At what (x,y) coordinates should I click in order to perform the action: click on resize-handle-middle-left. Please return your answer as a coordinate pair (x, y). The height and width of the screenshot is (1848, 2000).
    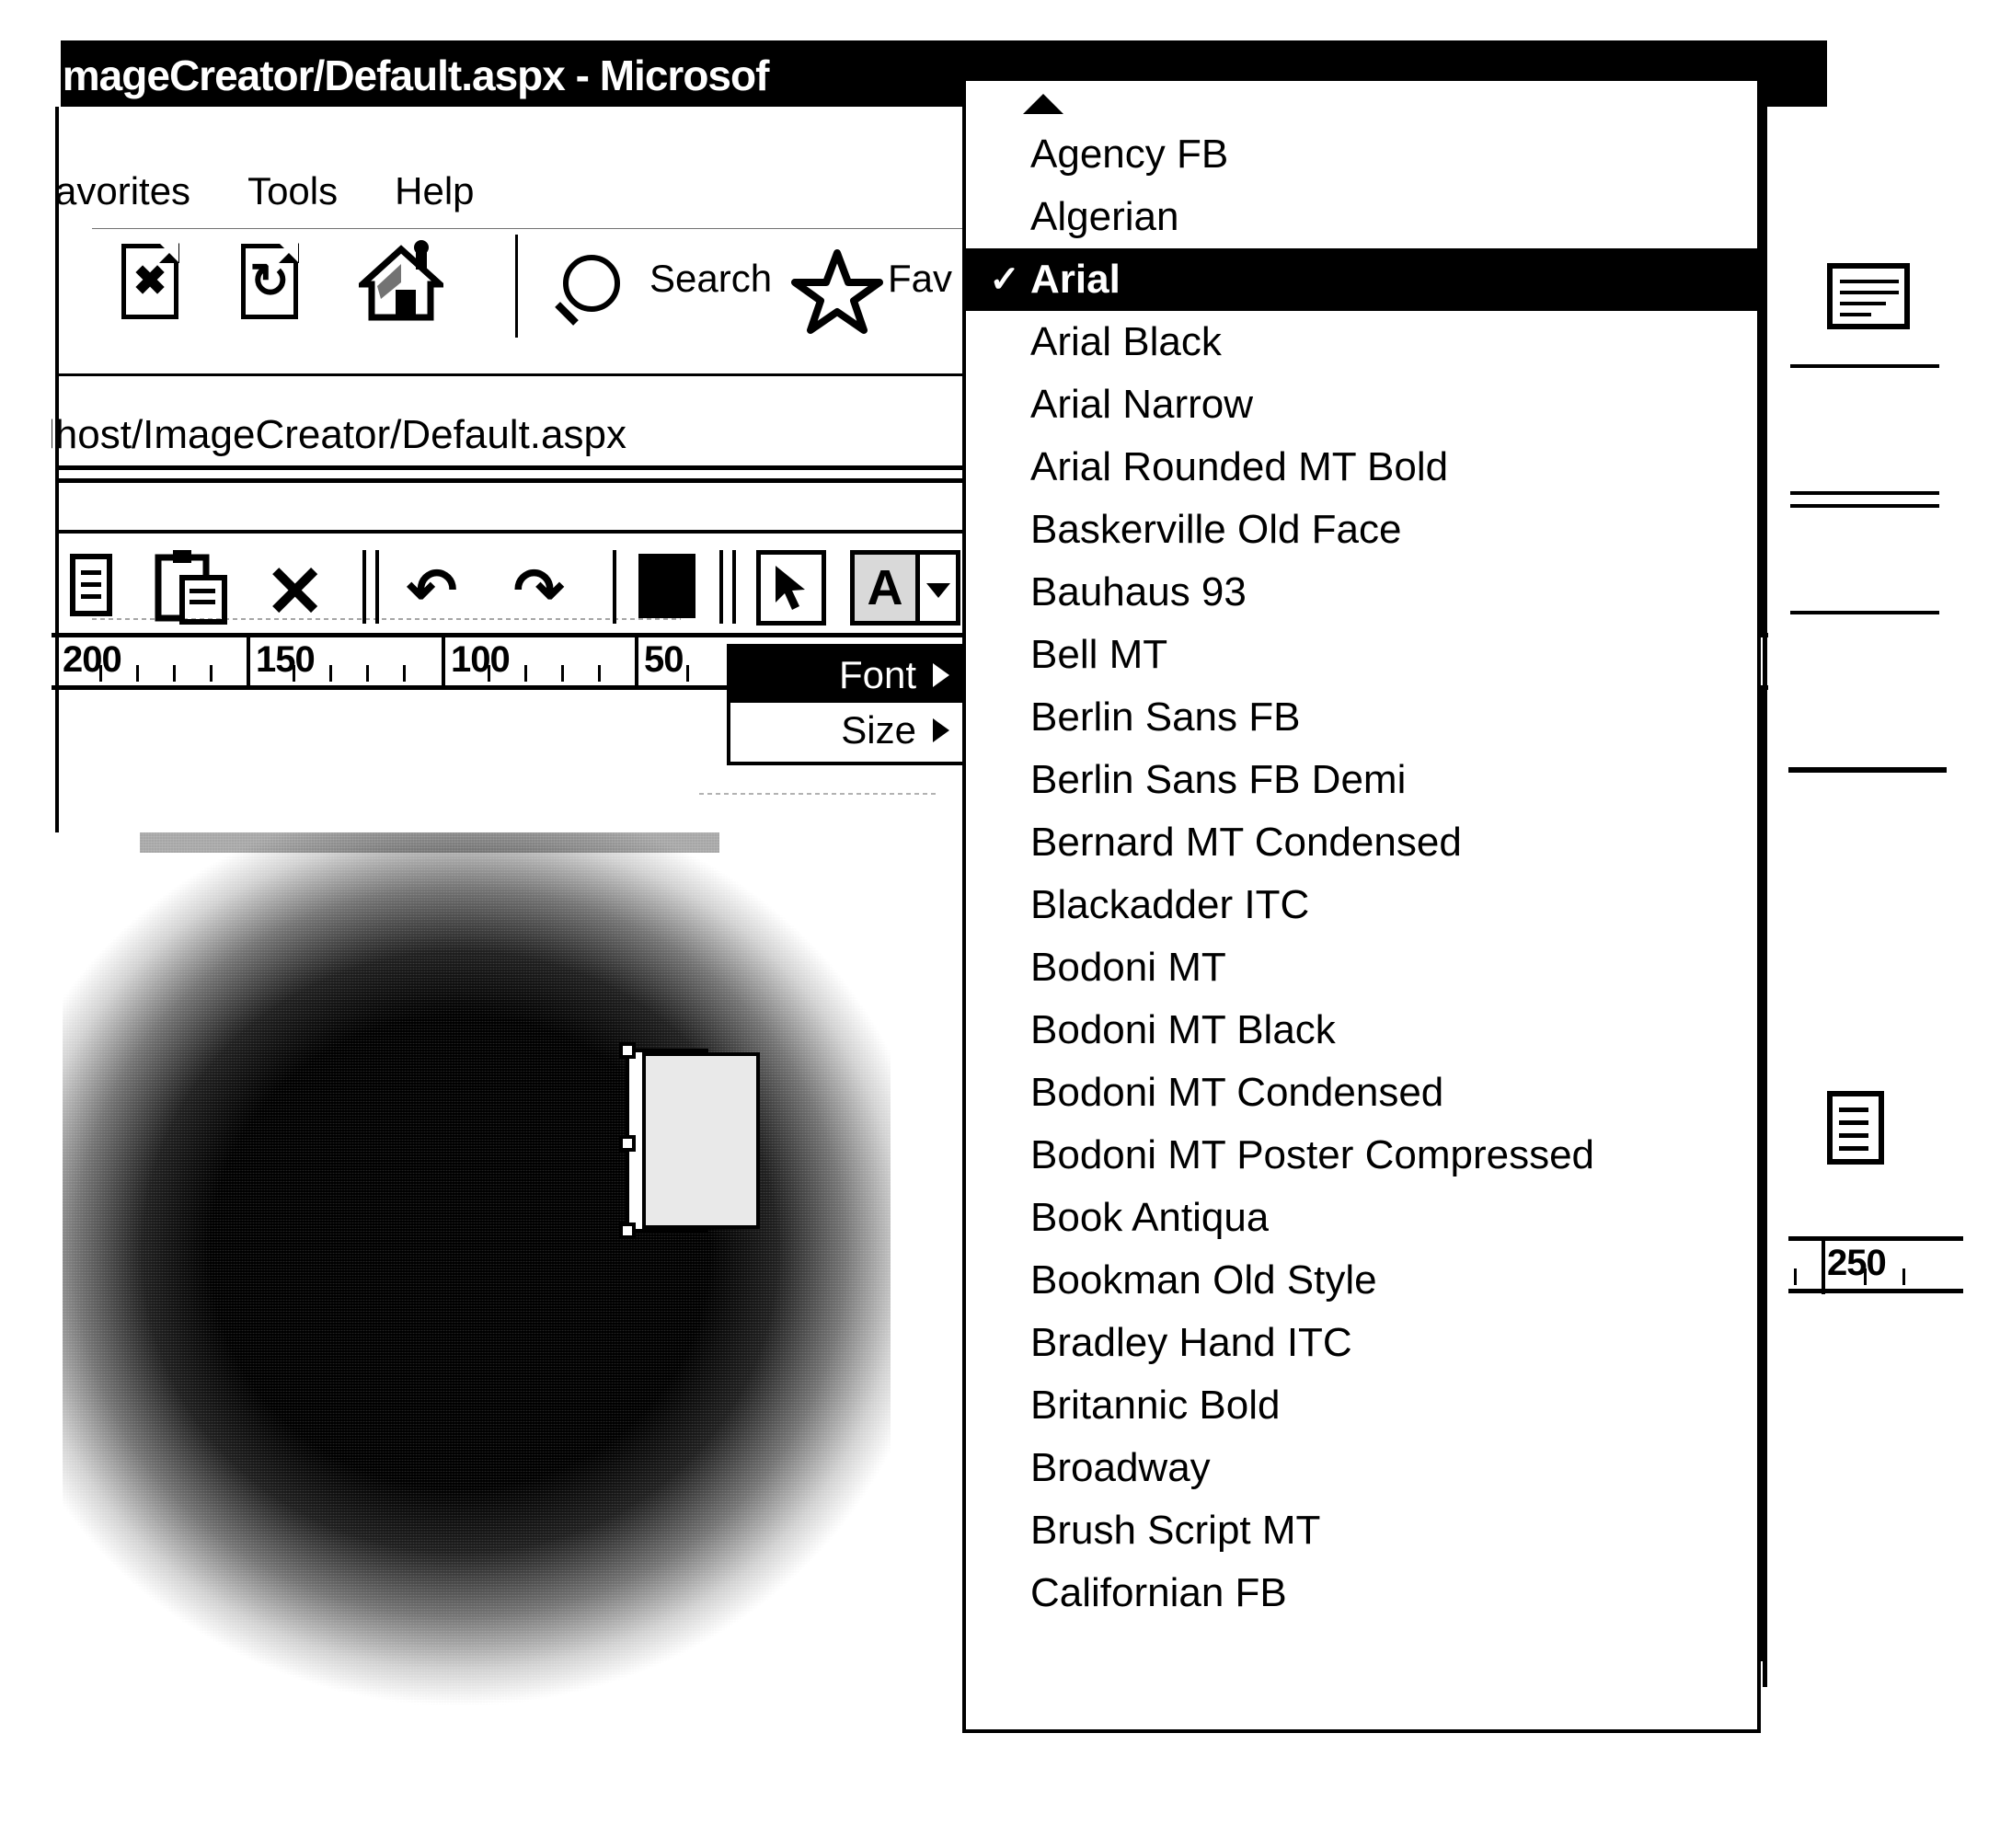
    Looking at the image, I should click on (627, 1143).